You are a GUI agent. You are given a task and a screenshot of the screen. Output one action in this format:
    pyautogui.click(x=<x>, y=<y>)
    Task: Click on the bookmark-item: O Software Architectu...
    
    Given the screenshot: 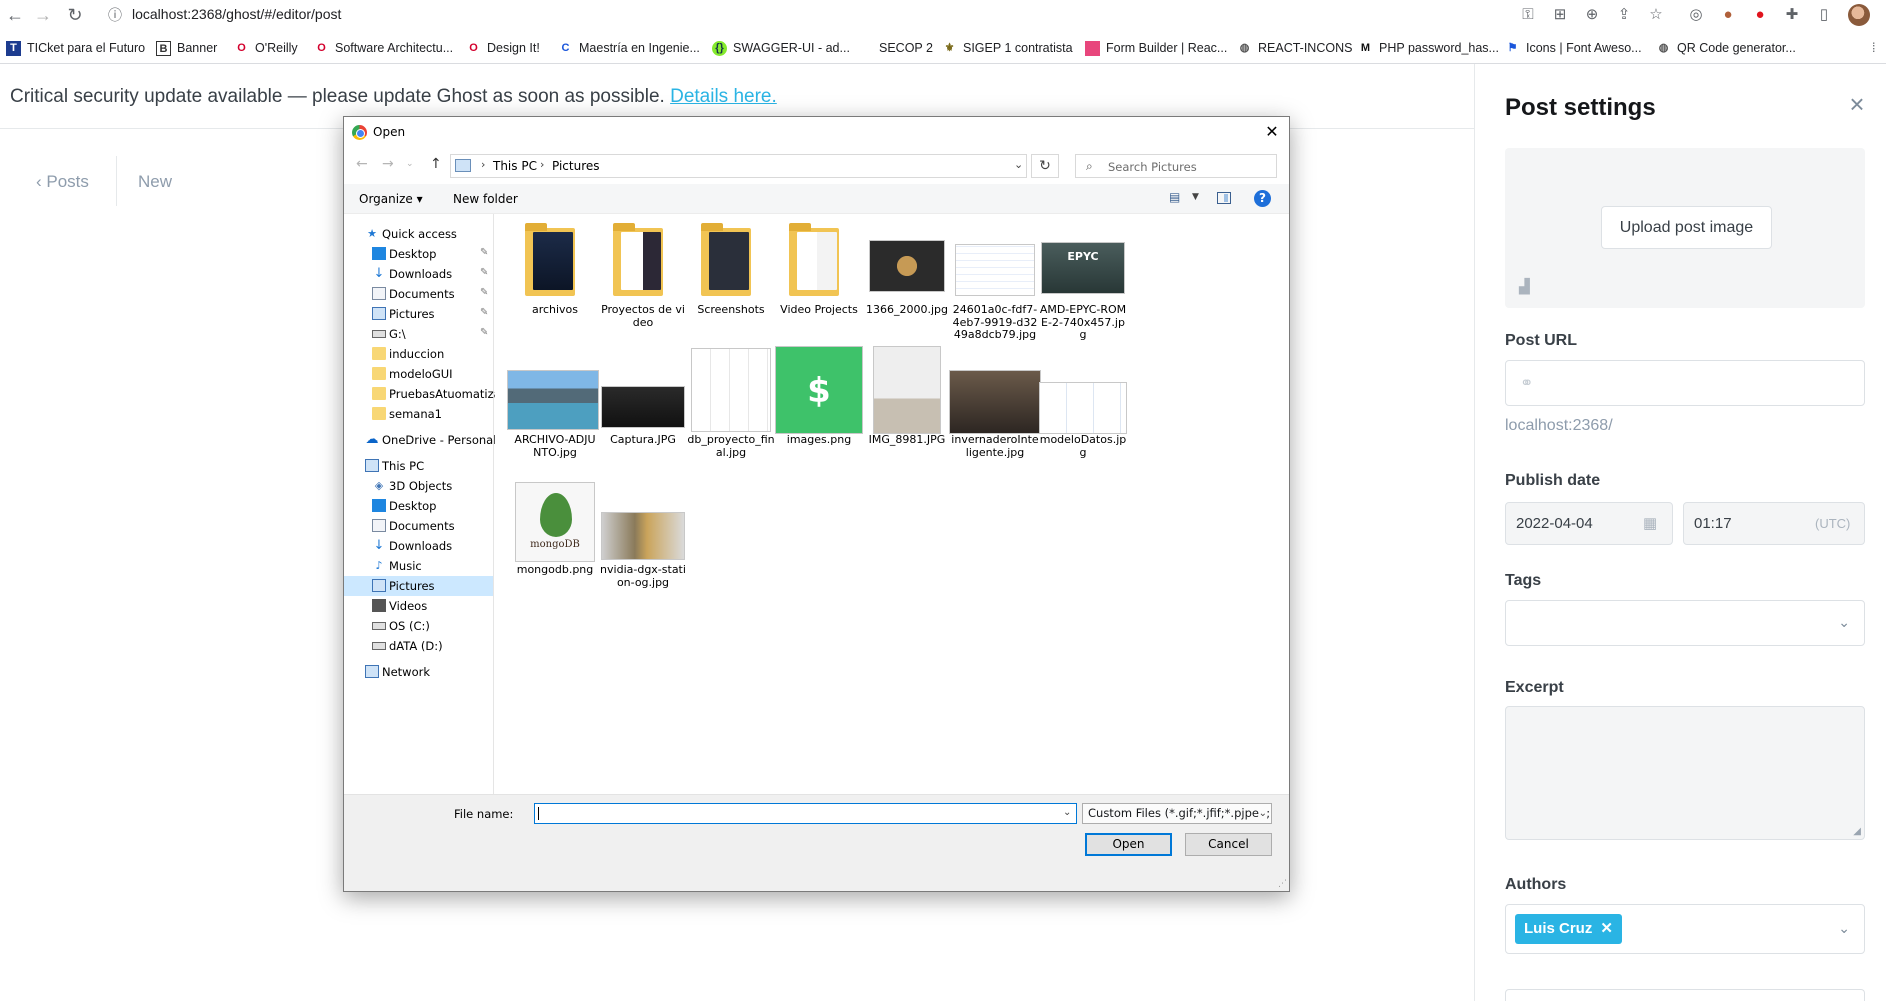 What is the action you would take?
    pyautogui.click(x=383, y=48)
    